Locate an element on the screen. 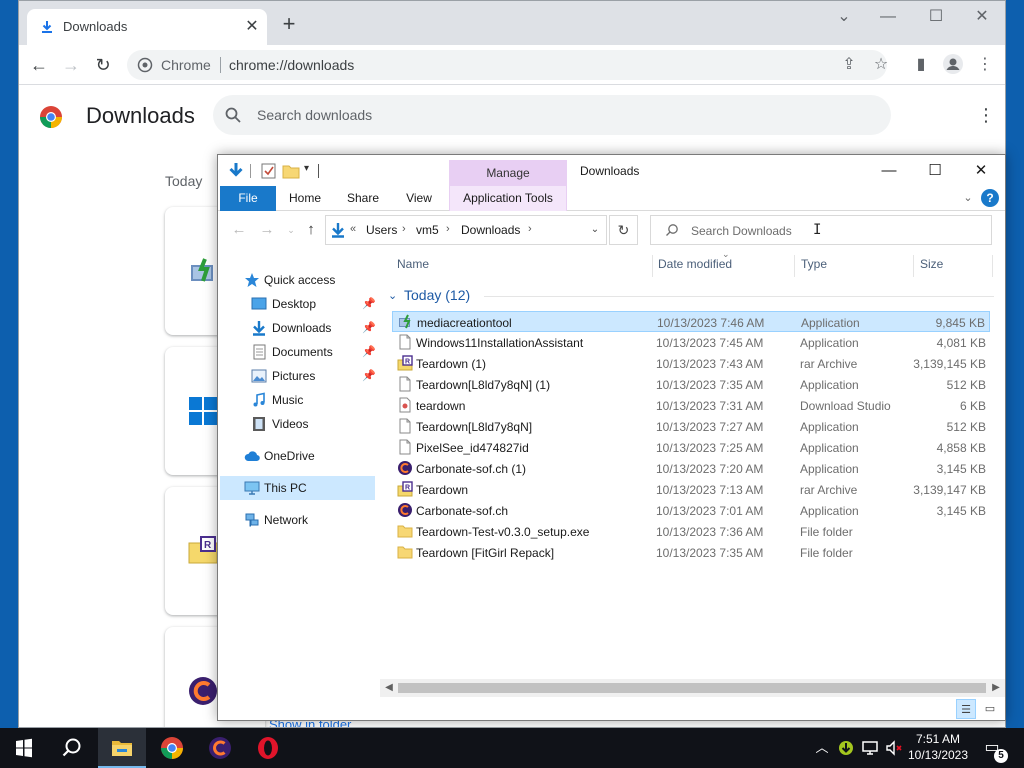 The image size is (1024, 768). taskbar-file-explorer is located at coordinates (122, 748).